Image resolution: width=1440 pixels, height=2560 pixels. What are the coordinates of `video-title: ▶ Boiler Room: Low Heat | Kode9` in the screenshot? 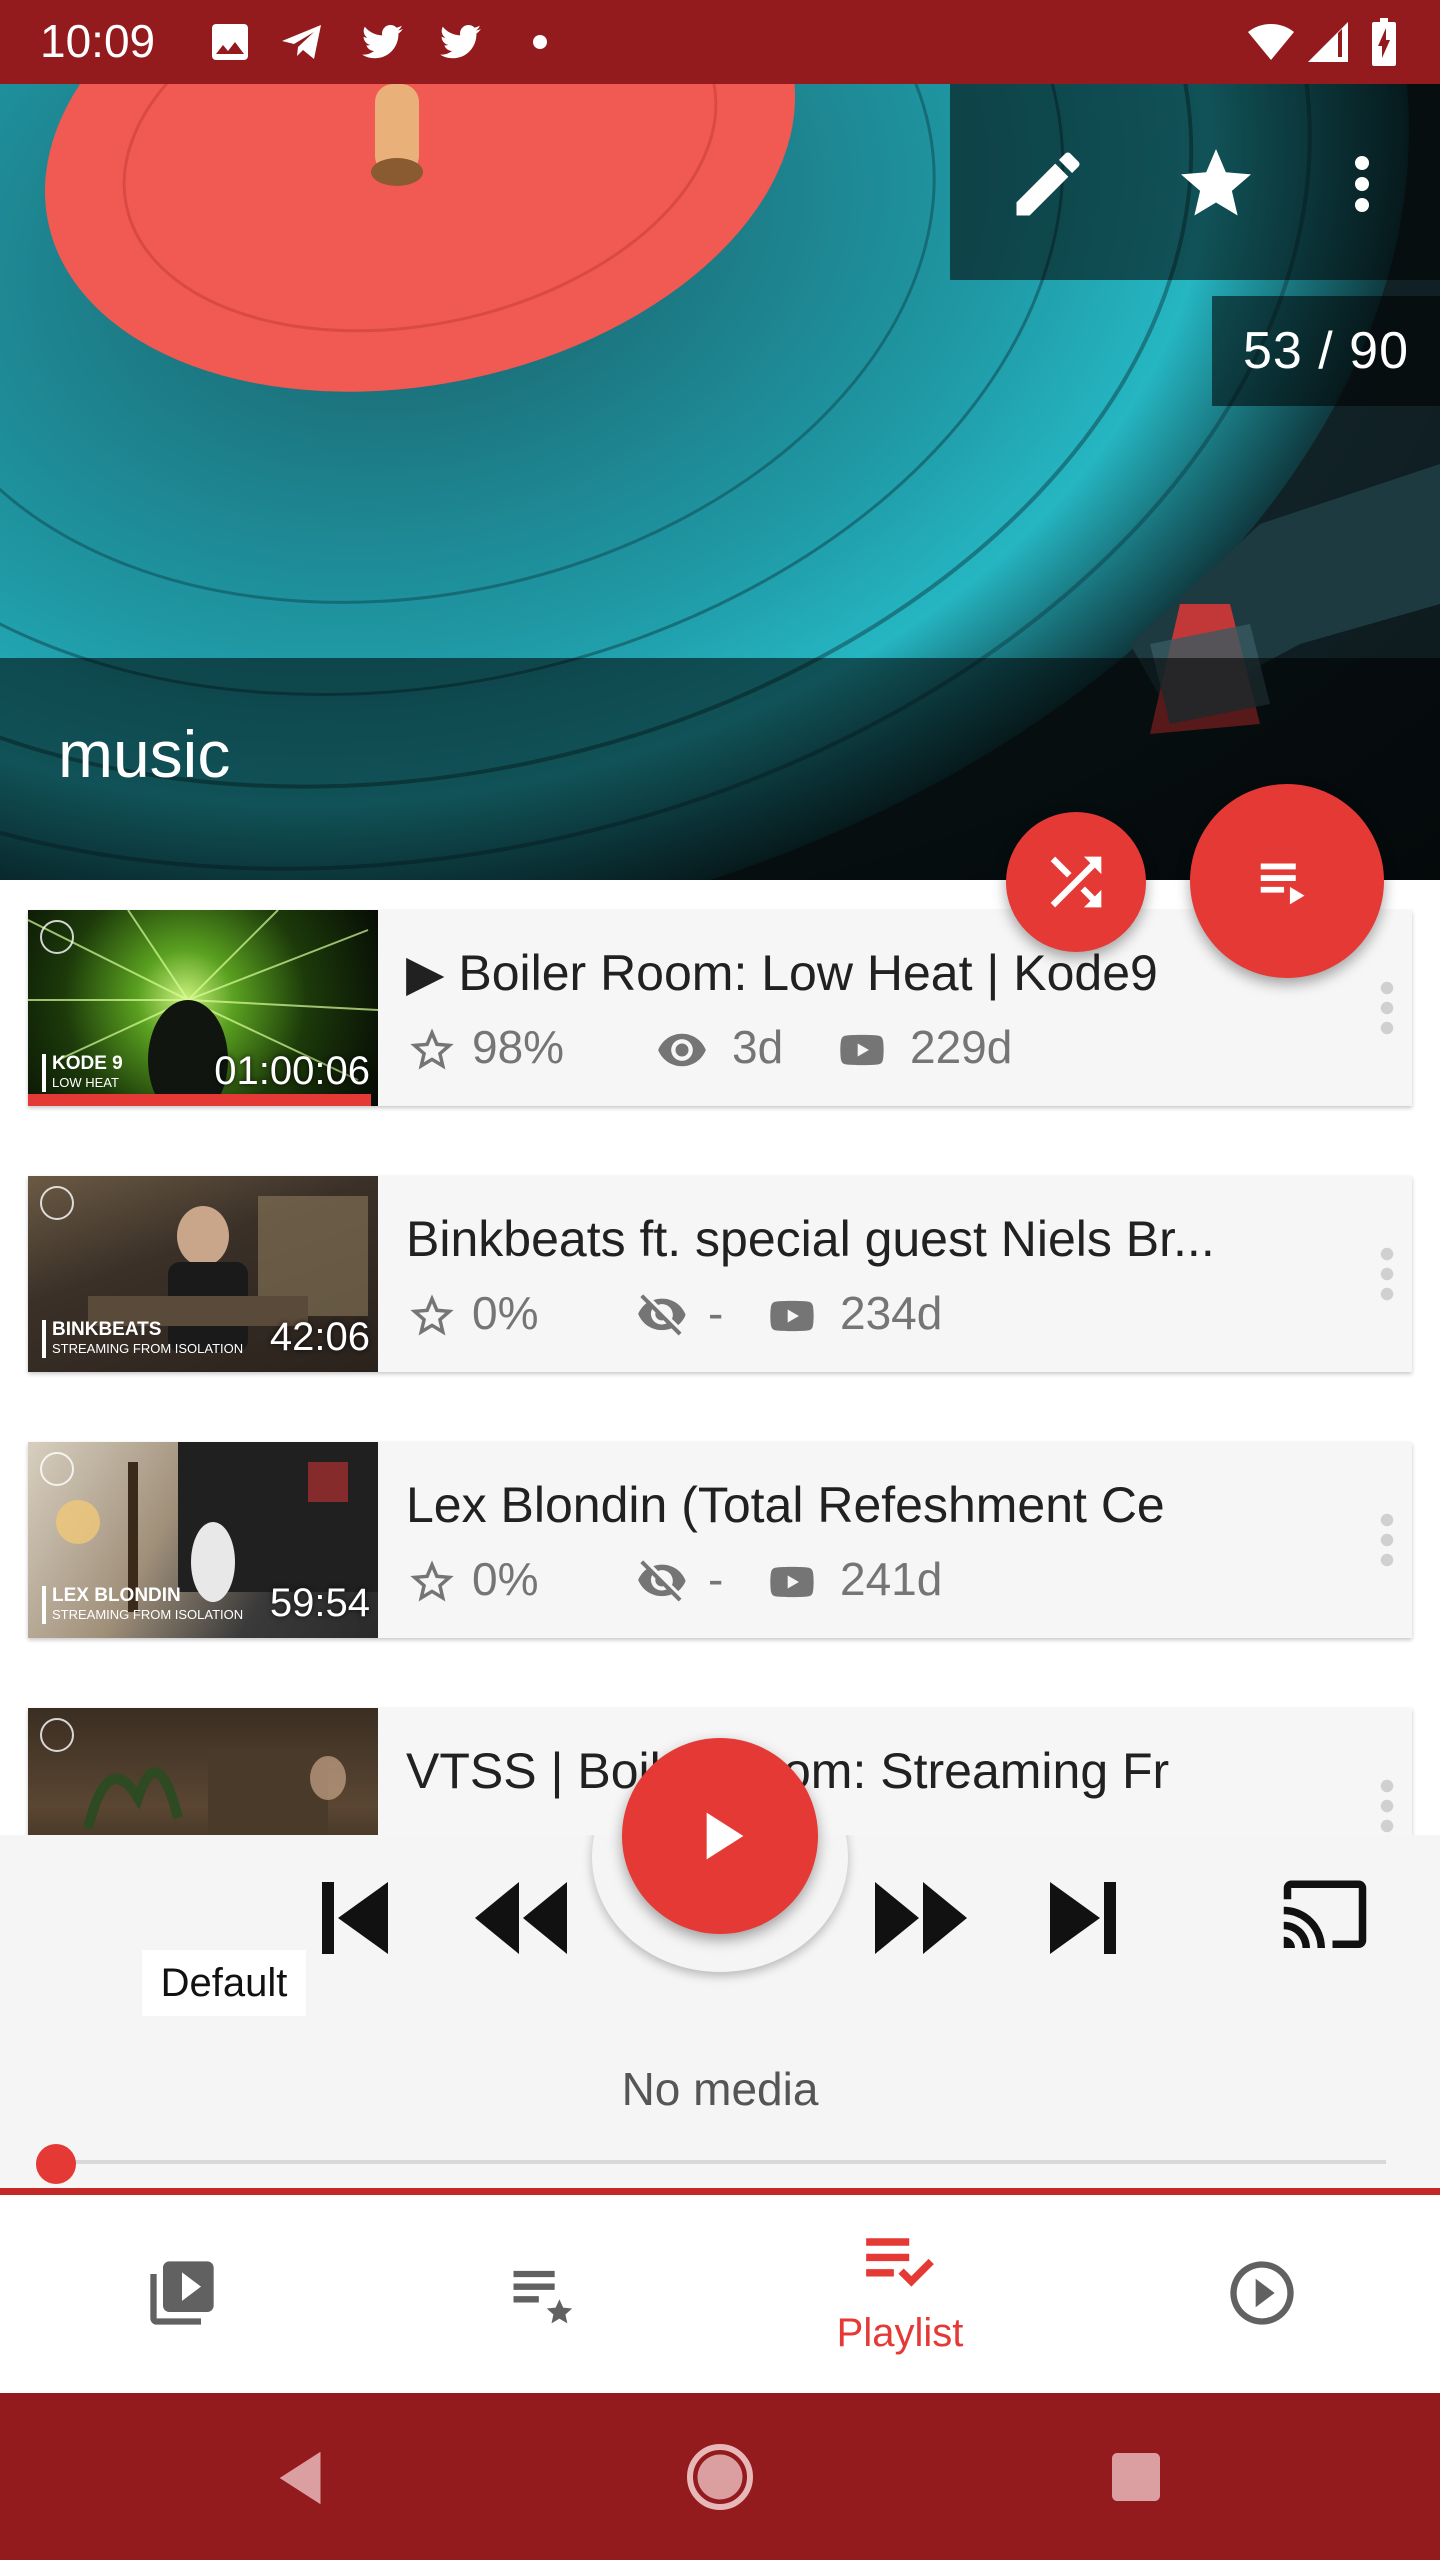 It's located at (782, 973).